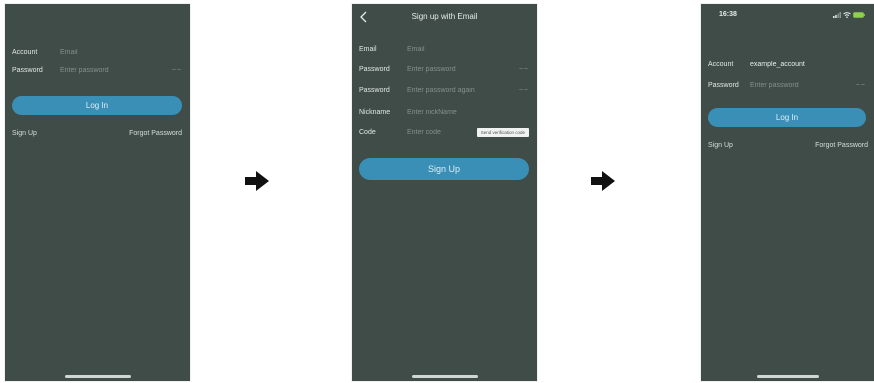 Image resolution: width=874 pixels, height=383 pixels. I want to click on show-confirm-password-icon: ~~, so click(524, 90).